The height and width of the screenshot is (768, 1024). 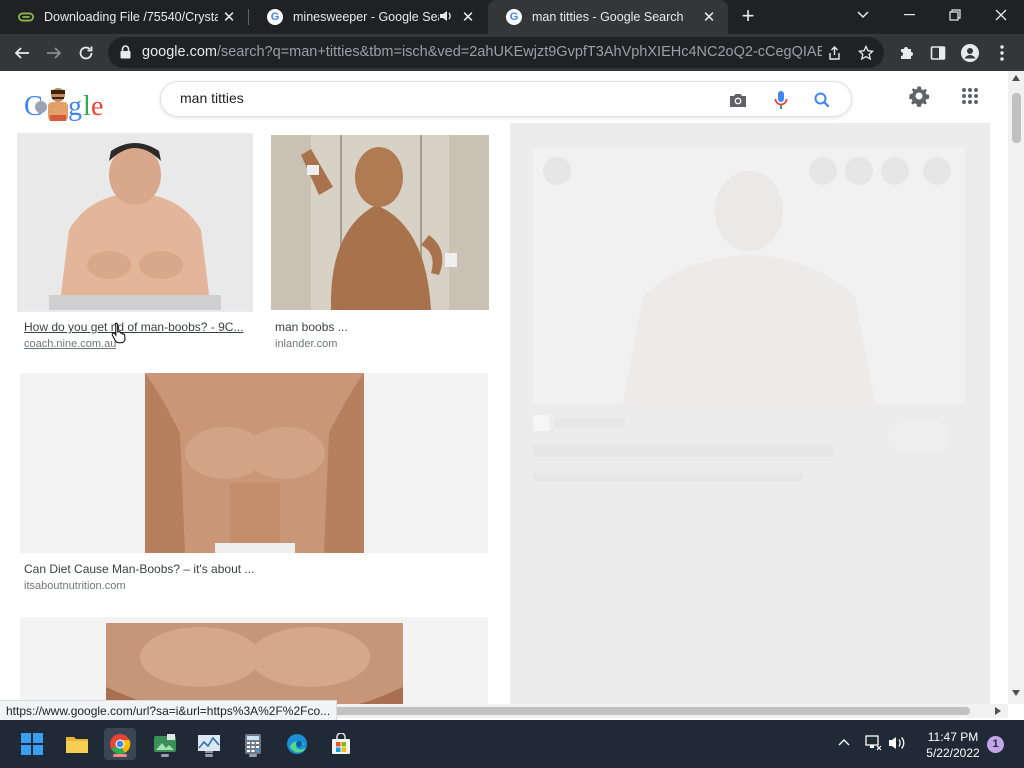 I want to click on bookmark-star-icon, so click(x=866, y=53).